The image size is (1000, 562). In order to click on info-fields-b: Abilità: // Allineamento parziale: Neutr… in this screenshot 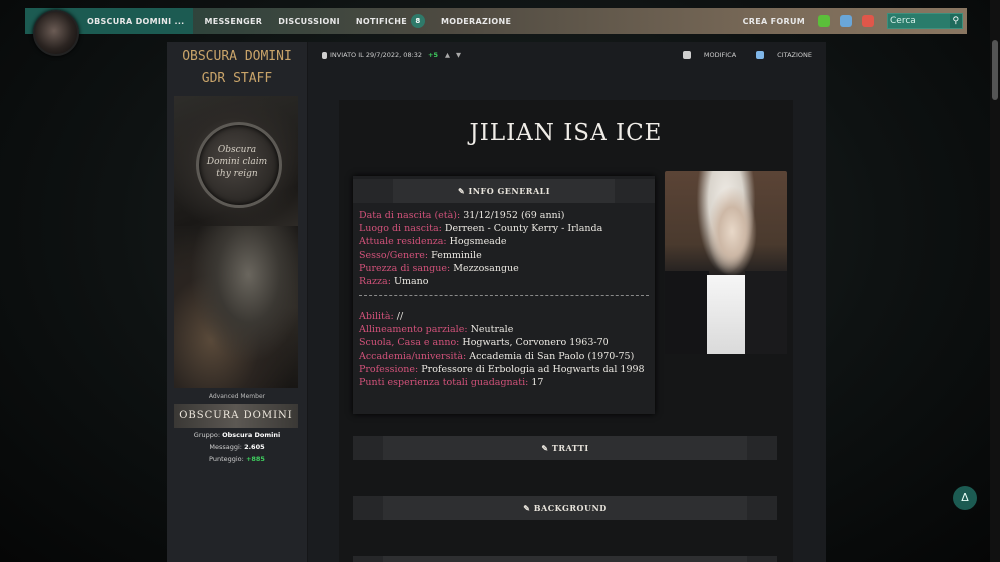, I will do `click(507, 349)`.